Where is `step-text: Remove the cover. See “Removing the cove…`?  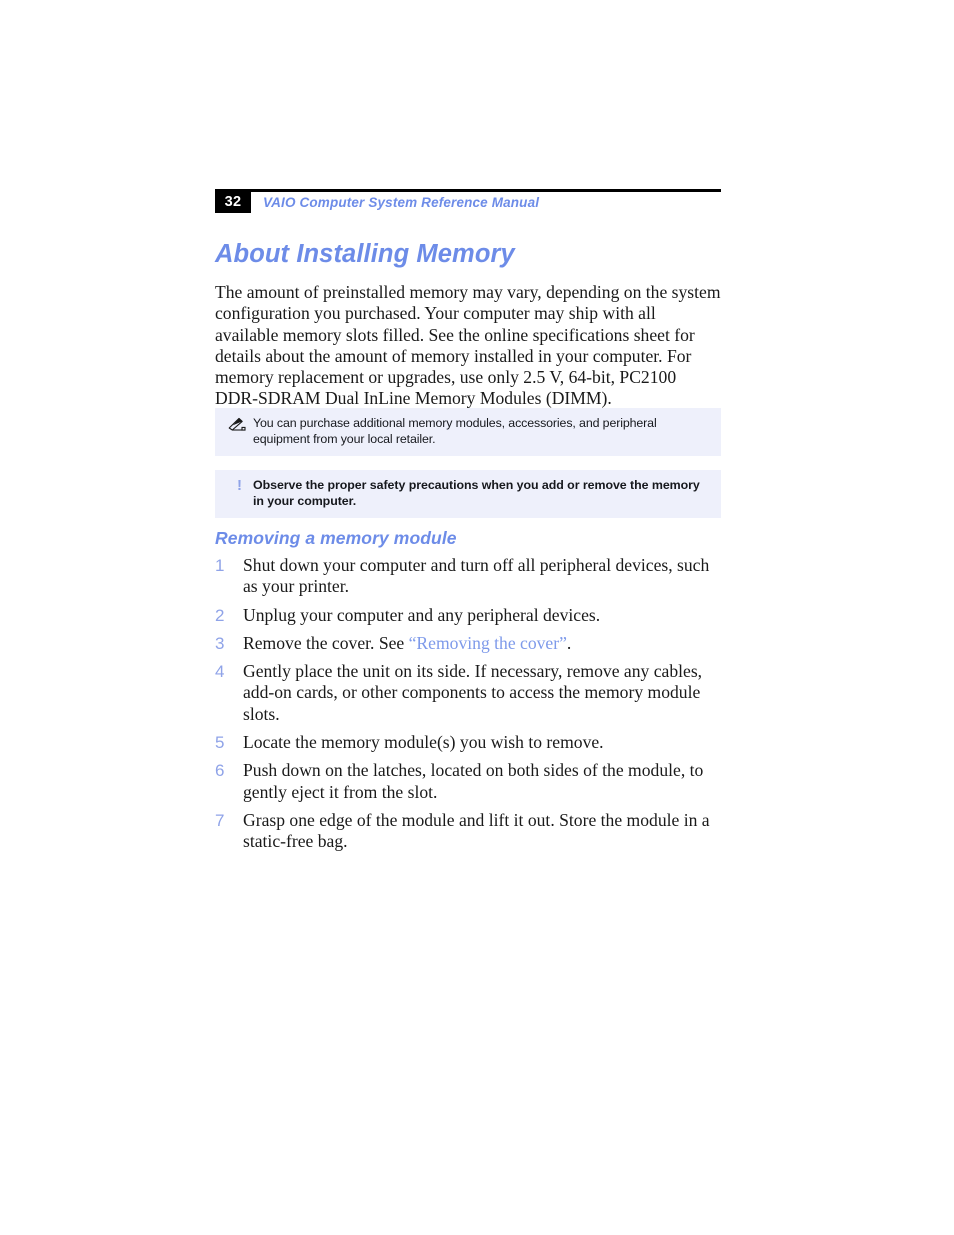 step-text: Remove the cover. See “Removing the cove… is located at coordinates (407, 643).